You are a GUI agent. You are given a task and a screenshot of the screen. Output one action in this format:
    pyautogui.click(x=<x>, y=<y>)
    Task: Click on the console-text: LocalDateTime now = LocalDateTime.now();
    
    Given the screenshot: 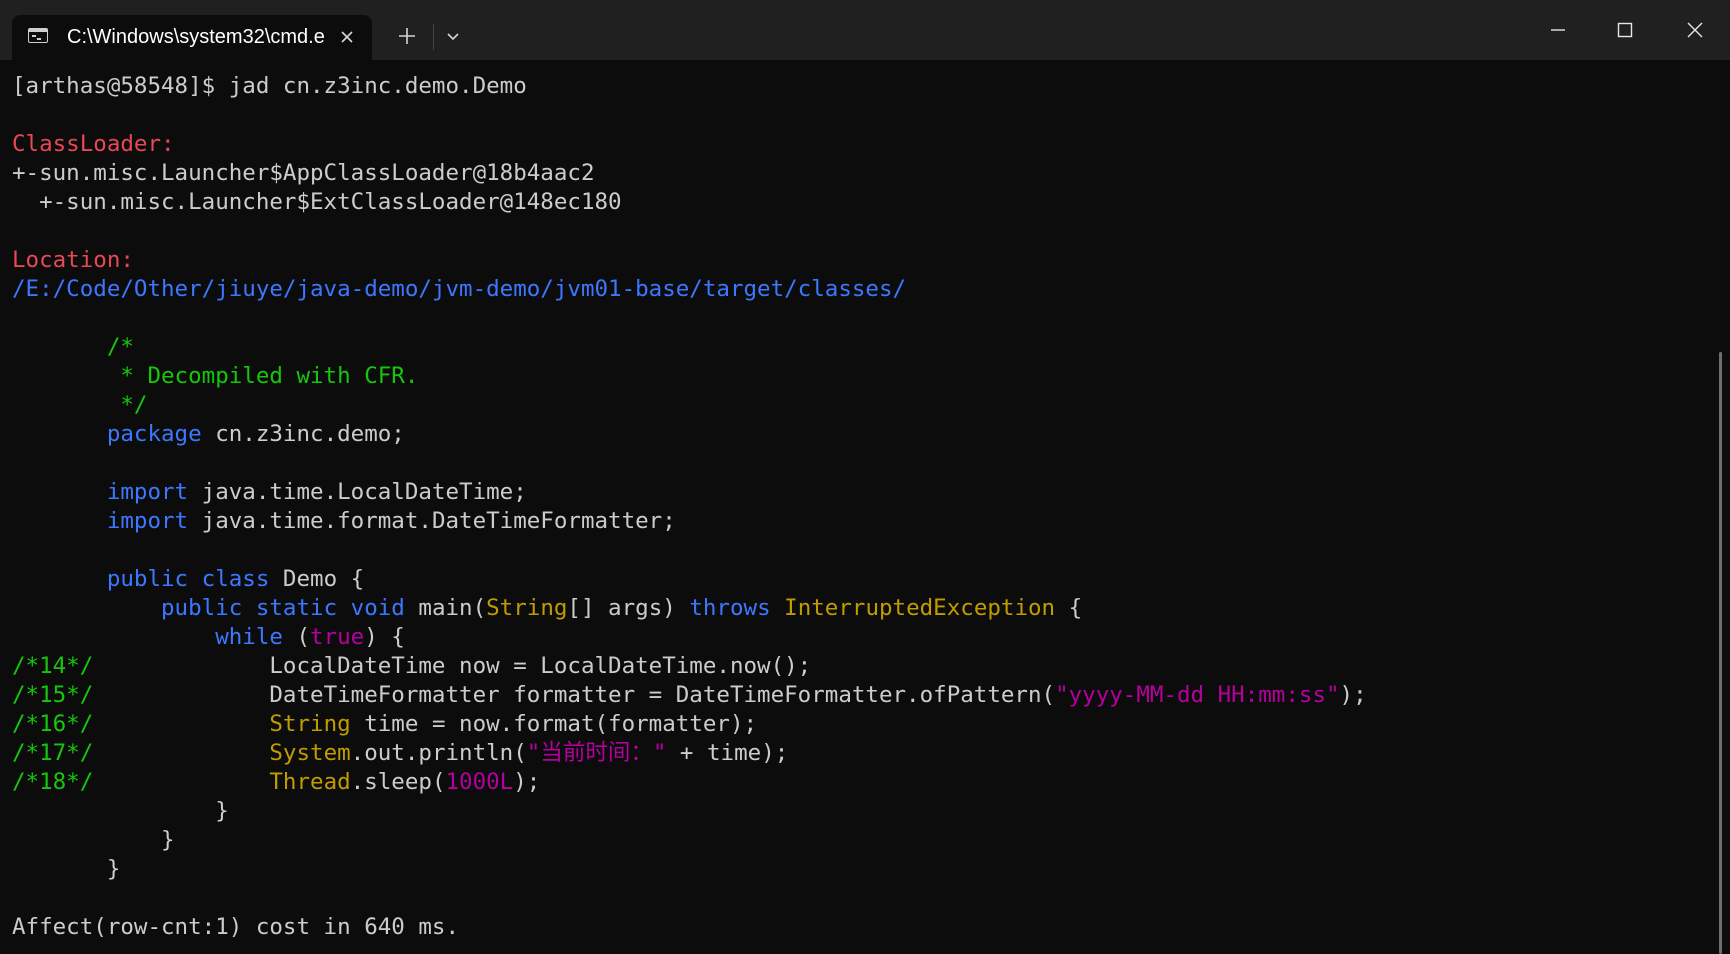 What is the action you would take?
    pyautogui.click(x=452, y=666)
    